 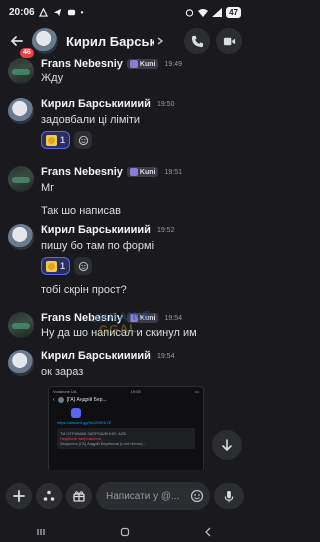 What do you see at coordinates (42, 532) in the screenshot?
I see `recent-apps-icon` at bounding box center [42, 532].